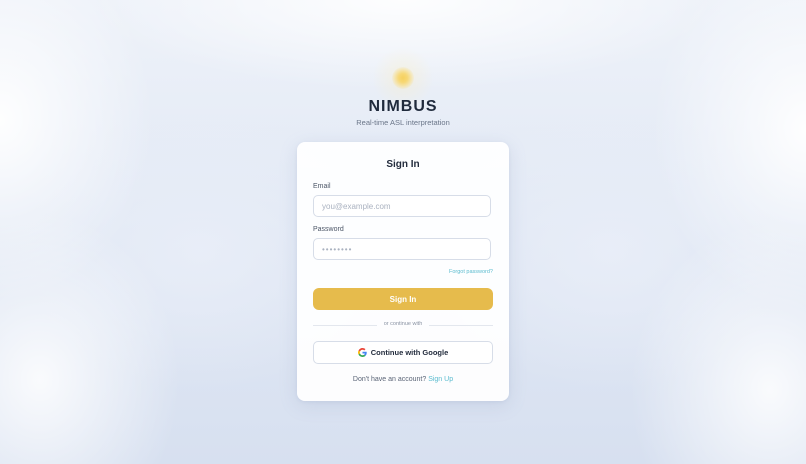 This screenshot has height=464, width=806. What do you see at coordinates (322, 186) in the screenshot?
I see `email-label: Email` at bounding box center [322, 186].